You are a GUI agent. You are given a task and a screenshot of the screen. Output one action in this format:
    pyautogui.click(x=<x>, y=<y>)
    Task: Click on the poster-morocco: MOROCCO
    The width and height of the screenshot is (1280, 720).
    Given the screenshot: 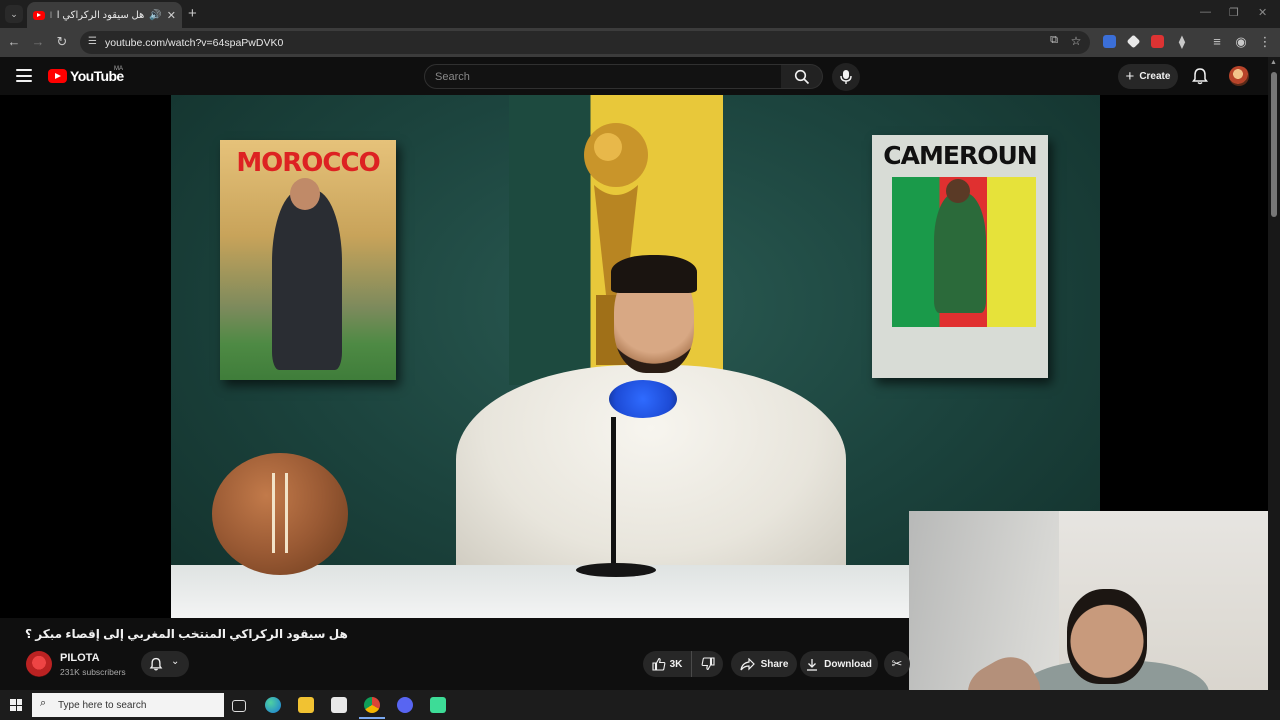 What is the action you would take?
    pyautogui.click(x=308, y=260)
    